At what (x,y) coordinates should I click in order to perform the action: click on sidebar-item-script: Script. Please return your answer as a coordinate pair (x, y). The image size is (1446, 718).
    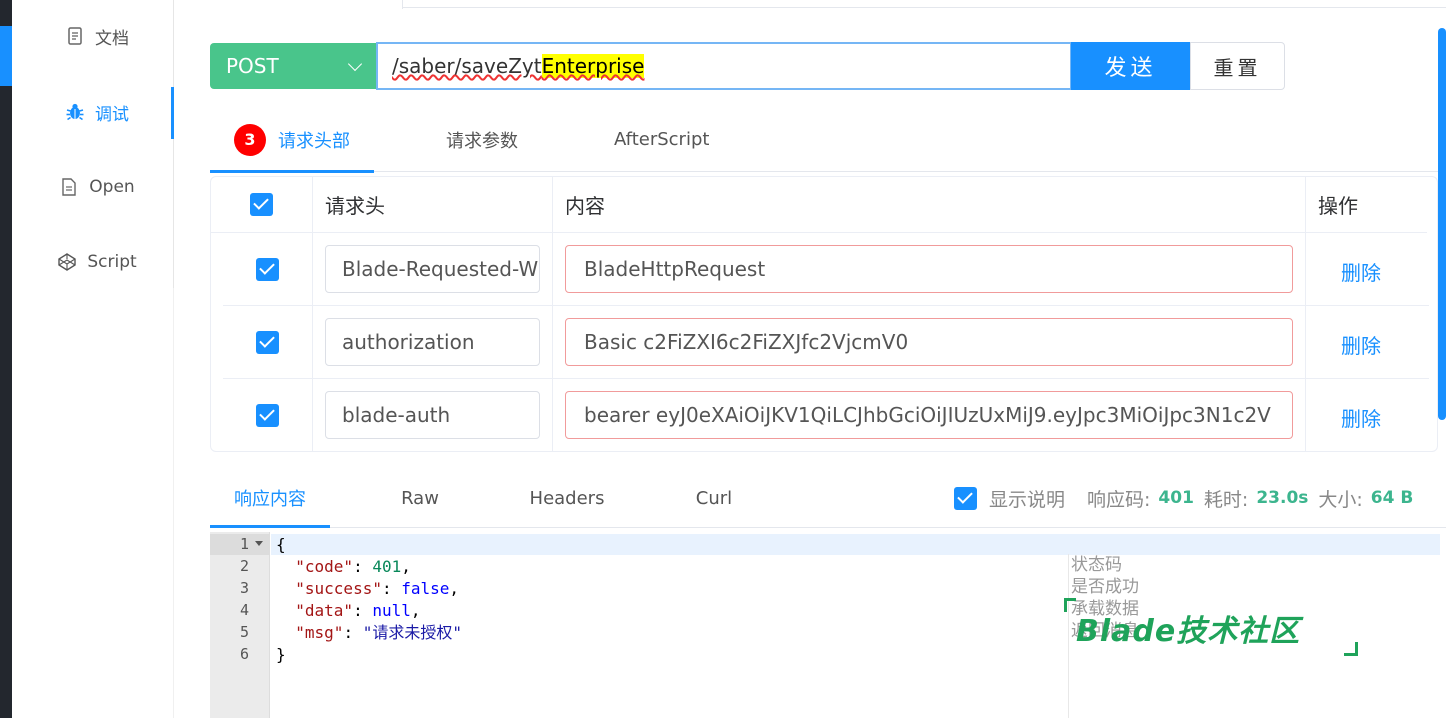
    Looking at the image, I should click on (97, 262).